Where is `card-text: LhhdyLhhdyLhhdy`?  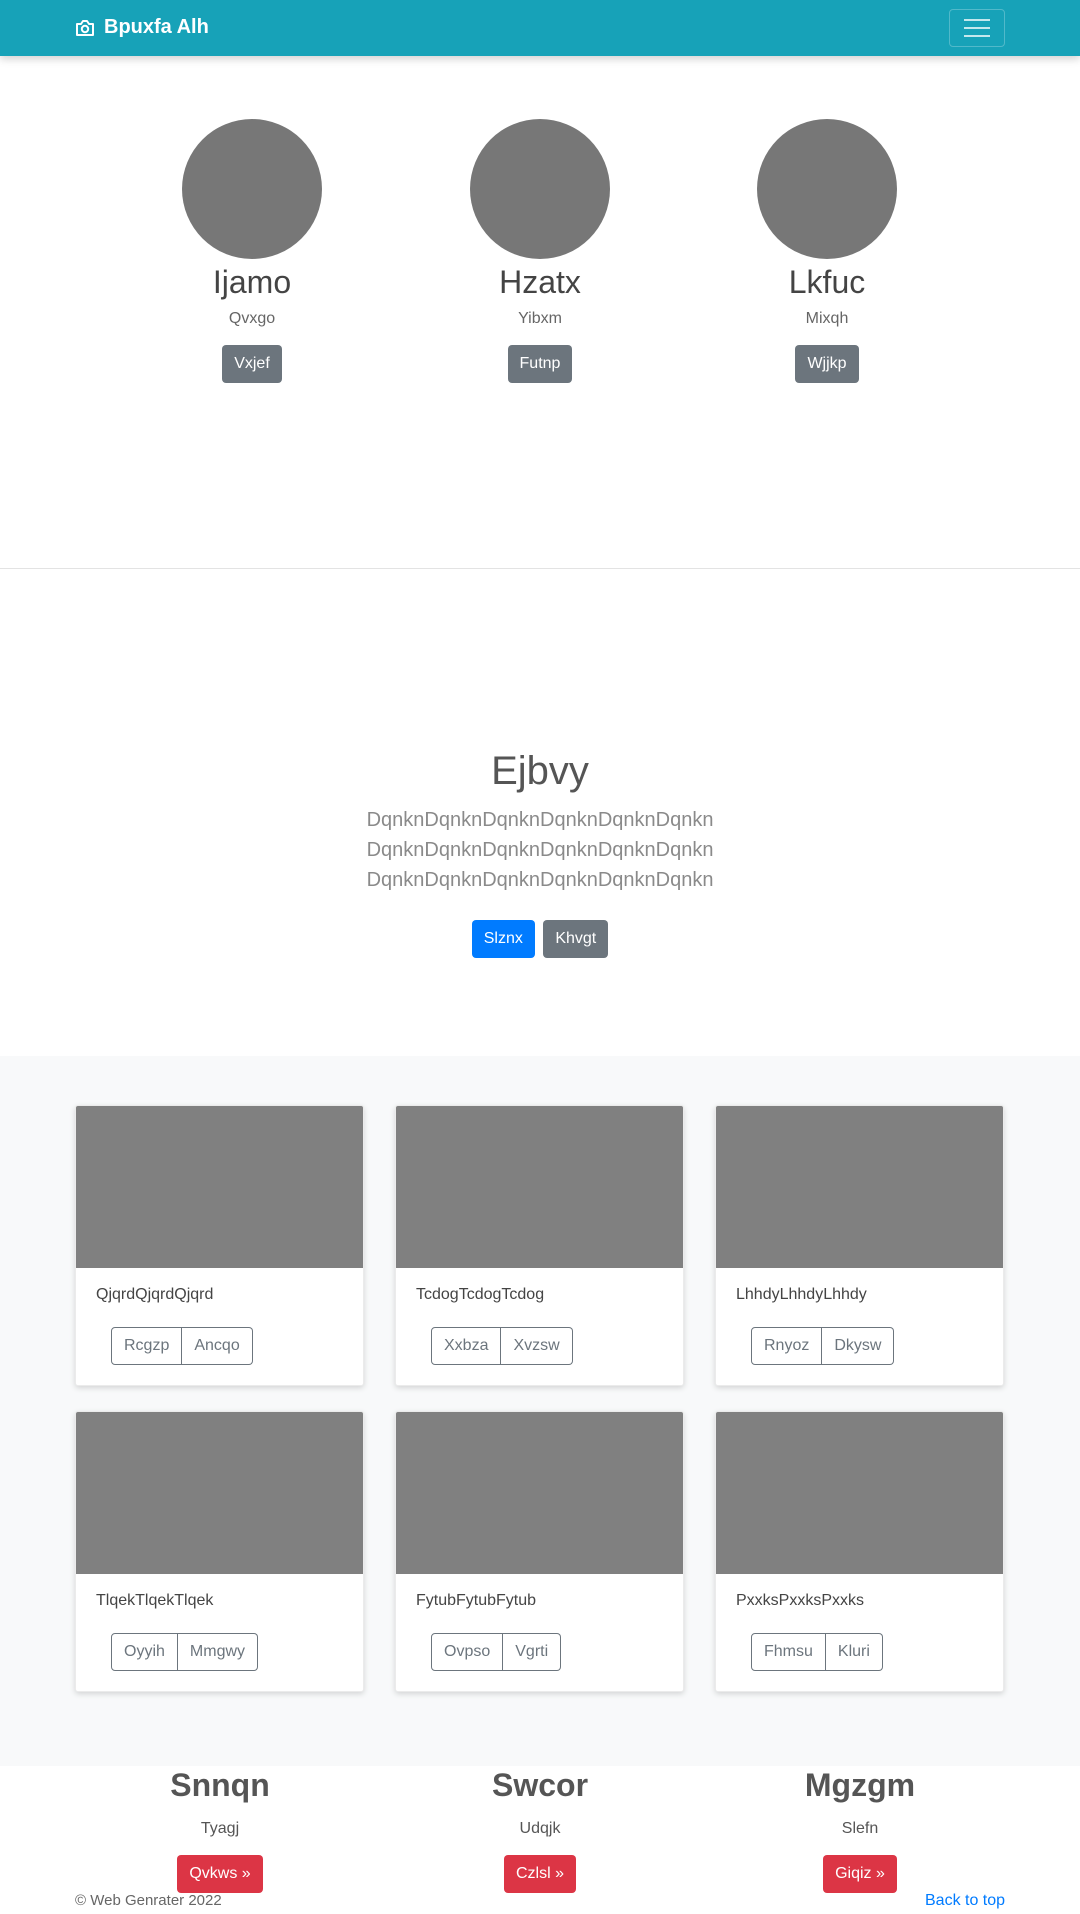 card-text: LhhdyLhhdyLhhdy is located at coordinates (801, 1294).